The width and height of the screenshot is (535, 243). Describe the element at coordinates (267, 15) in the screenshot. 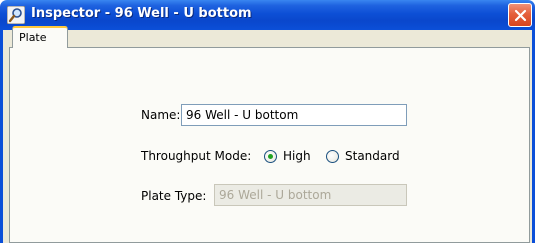

I see `title-bar: Inspector - 96 Well - U bottom` at that location.